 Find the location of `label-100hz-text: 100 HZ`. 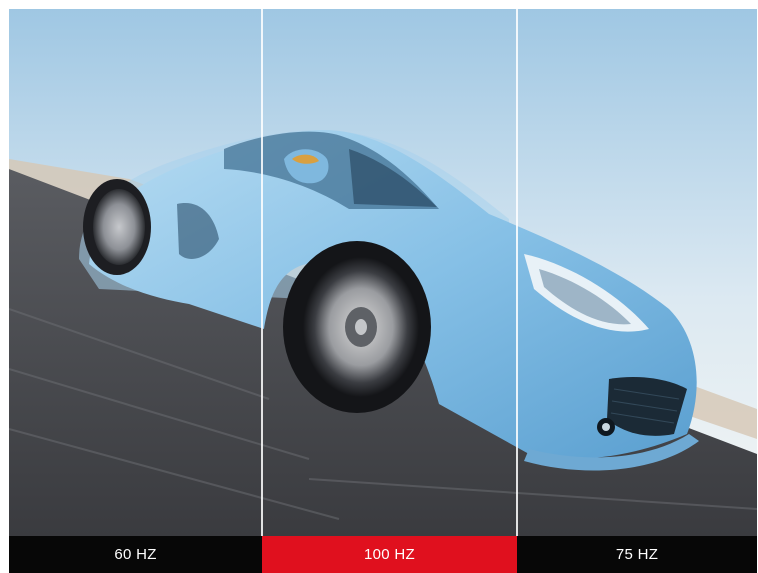

label-100hz-text: 100 HZ is located at coordinates (389, 554).